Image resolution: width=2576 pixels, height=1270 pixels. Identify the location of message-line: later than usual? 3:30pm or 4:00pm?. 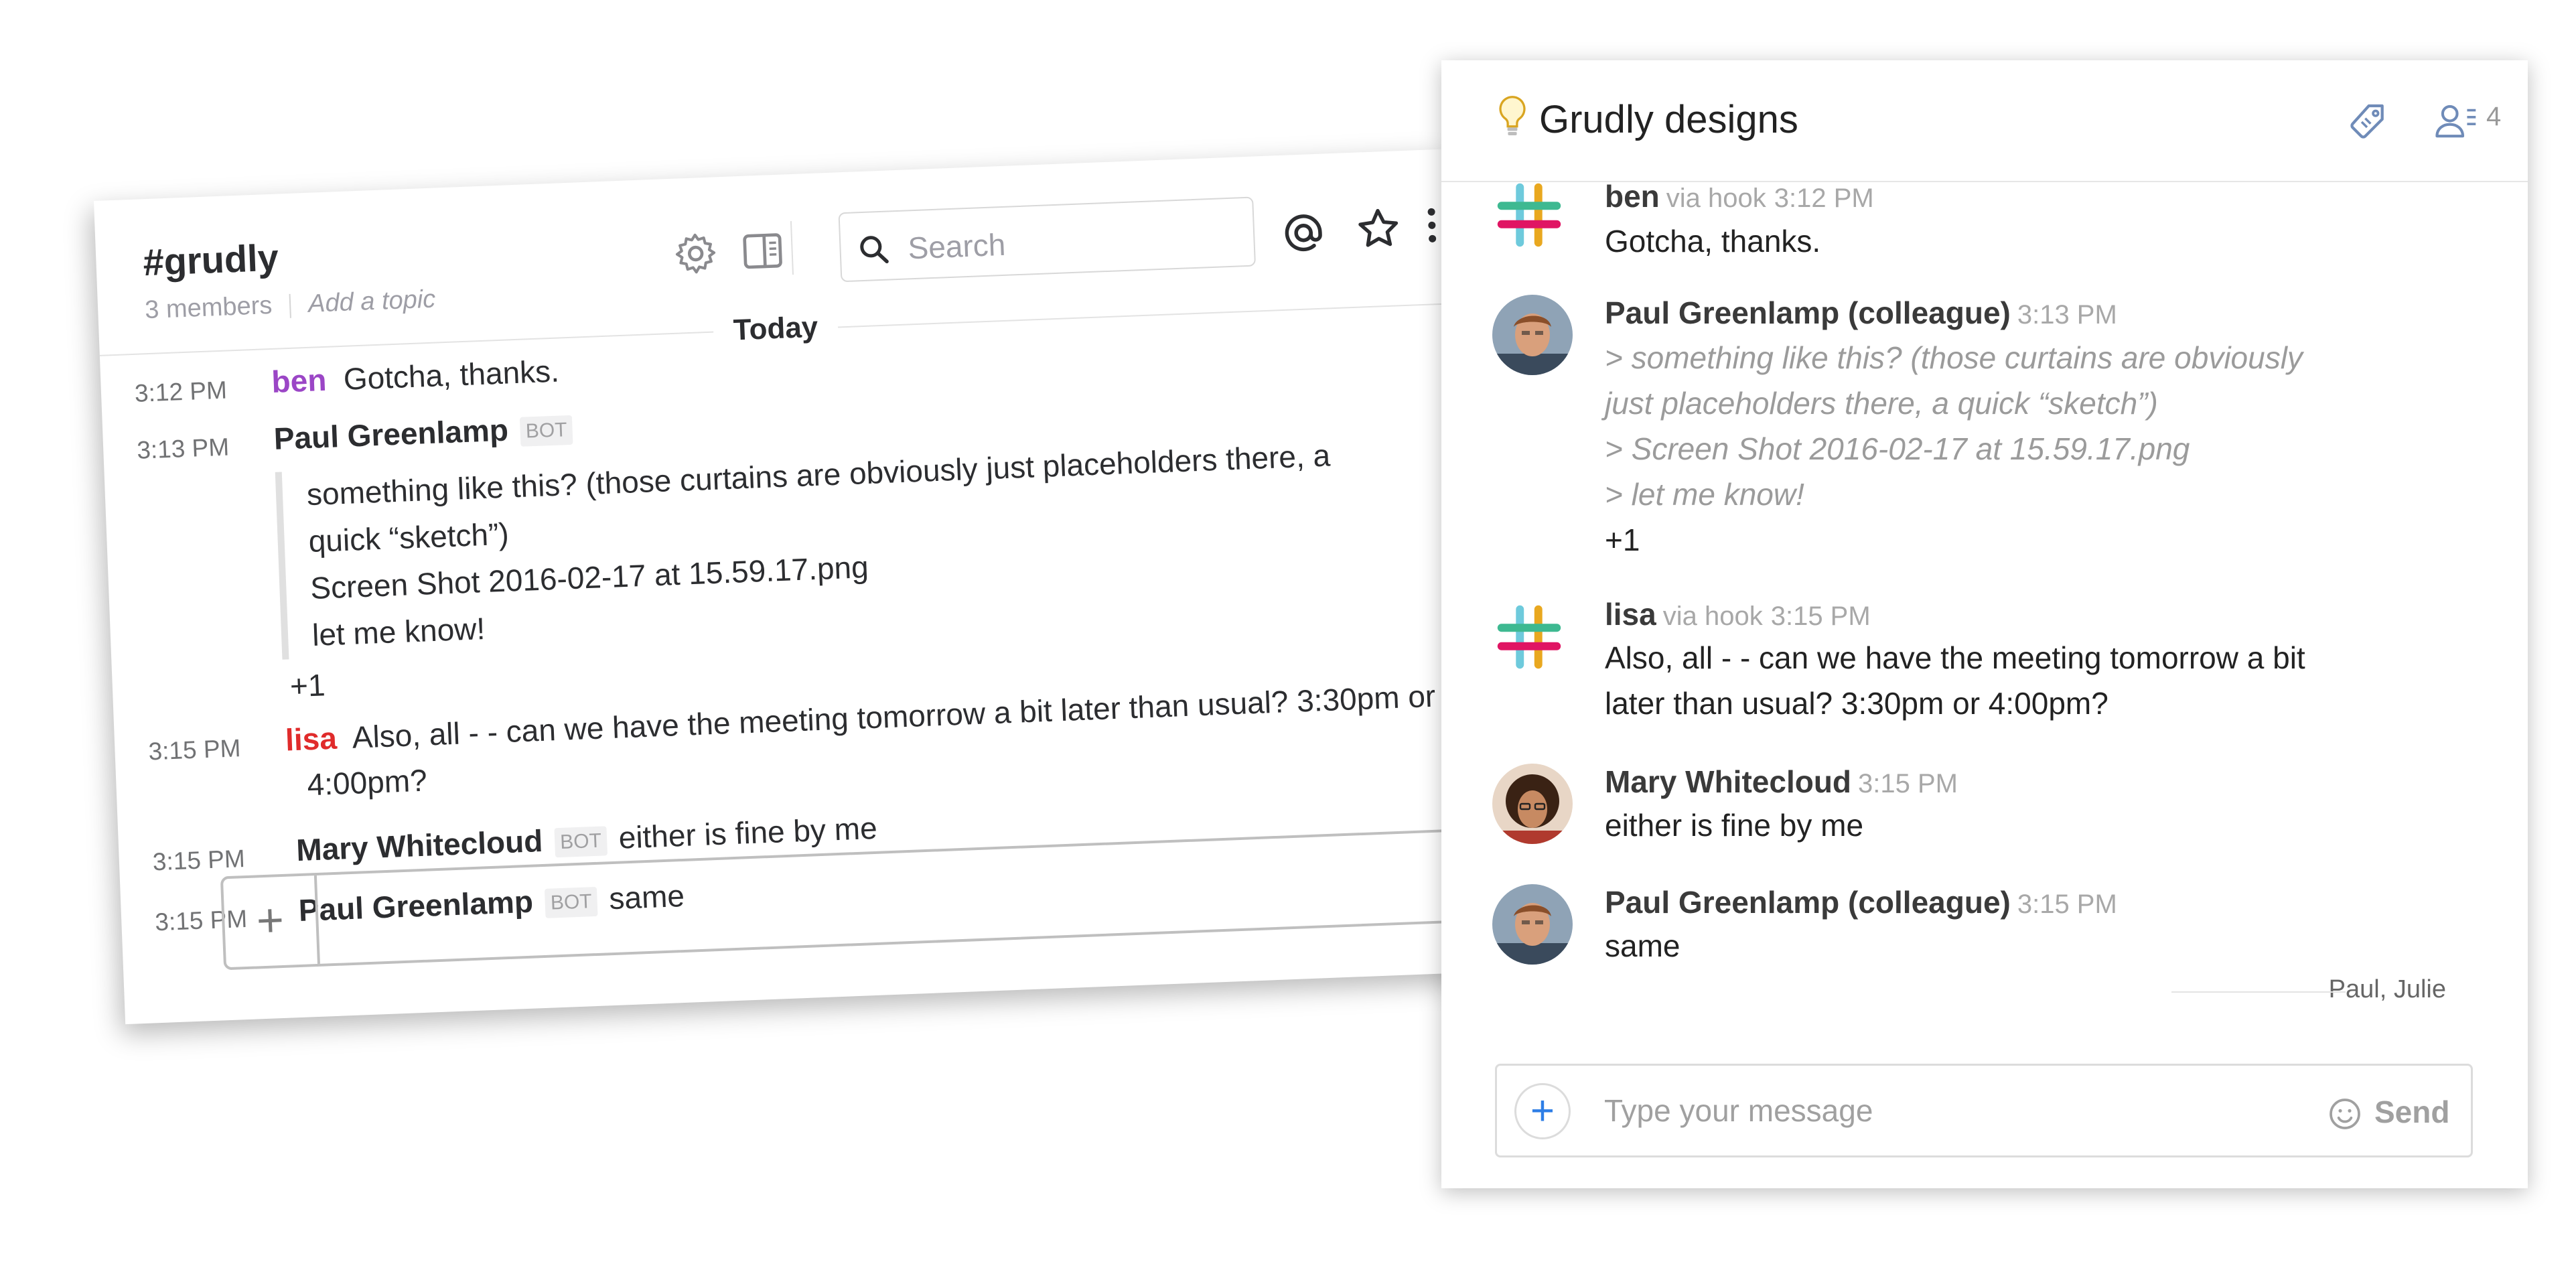
(1856, 703).